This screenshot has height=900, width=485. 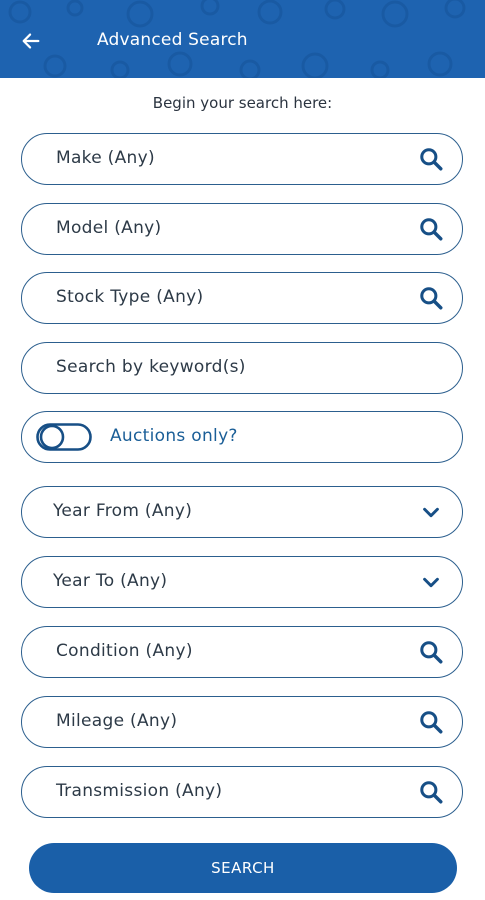 What do you see at coordinates (139, 791) in the screenshot?
I see `transmission-label: Transmission (Any)` at bounding box center [139, 791].